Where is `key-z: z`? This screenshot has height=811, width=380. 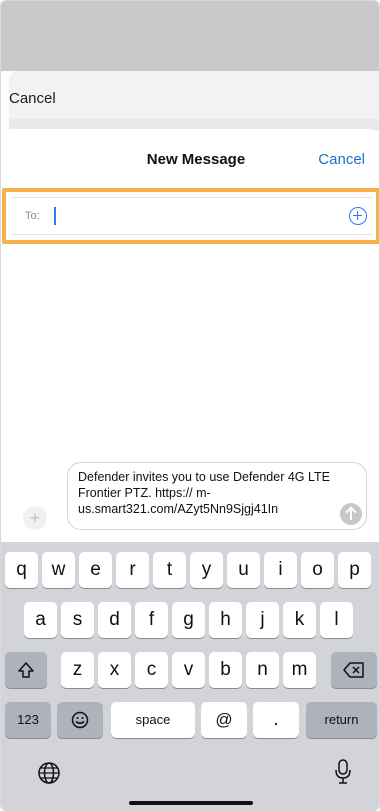 key-z: z is located at coordinates (77, 670).